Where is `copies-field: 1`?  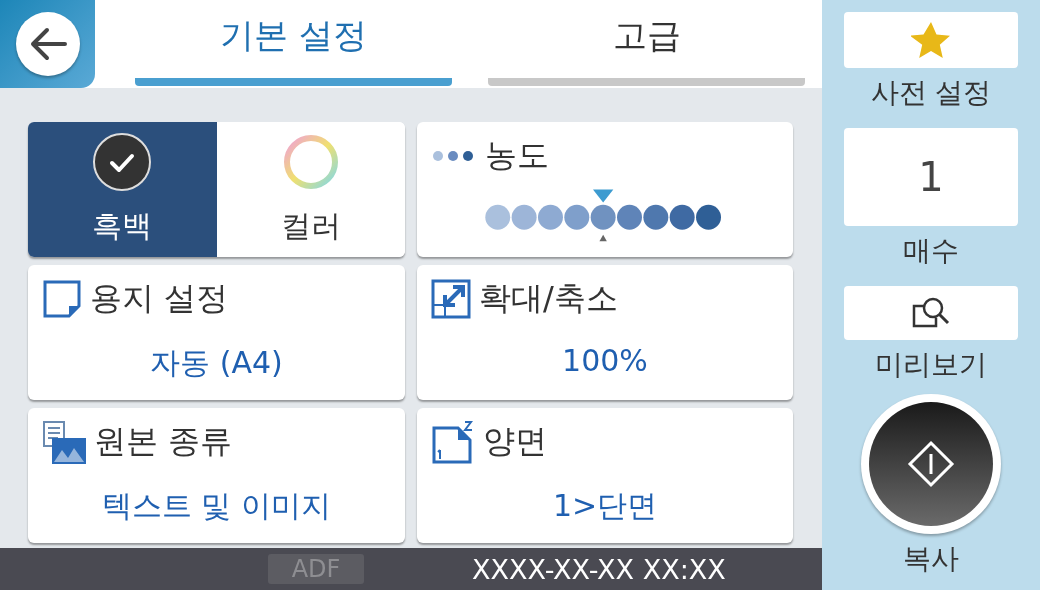 copies-field: 1 is located at coordinates (931, 177).